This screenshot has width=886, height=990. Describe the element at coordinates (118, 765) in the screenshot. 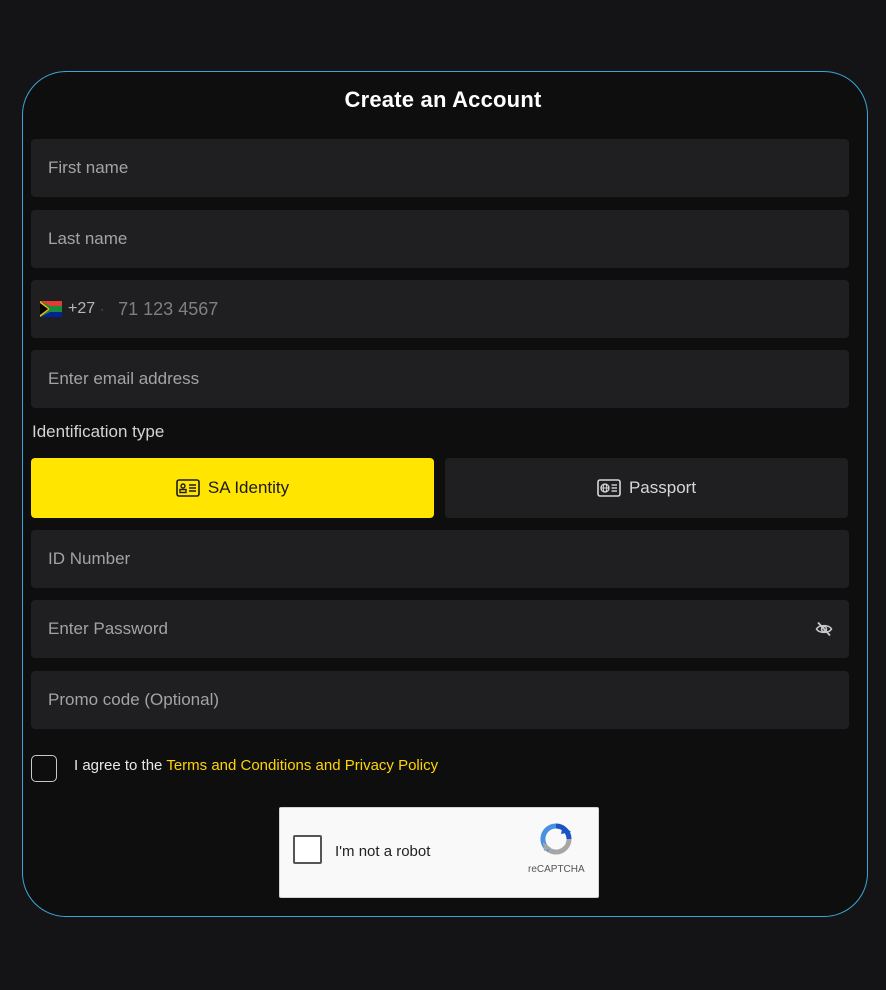

I see `agree-text: I agree to the` at that location.